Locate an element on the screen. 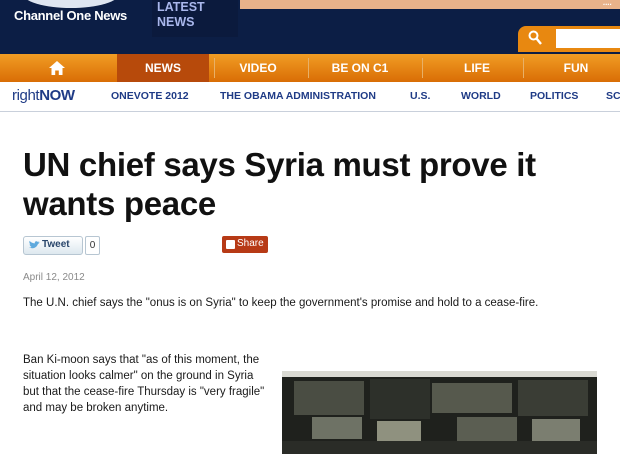 This screenshot has width=620, height=454. article-photo is located at coordinates (439, 412).